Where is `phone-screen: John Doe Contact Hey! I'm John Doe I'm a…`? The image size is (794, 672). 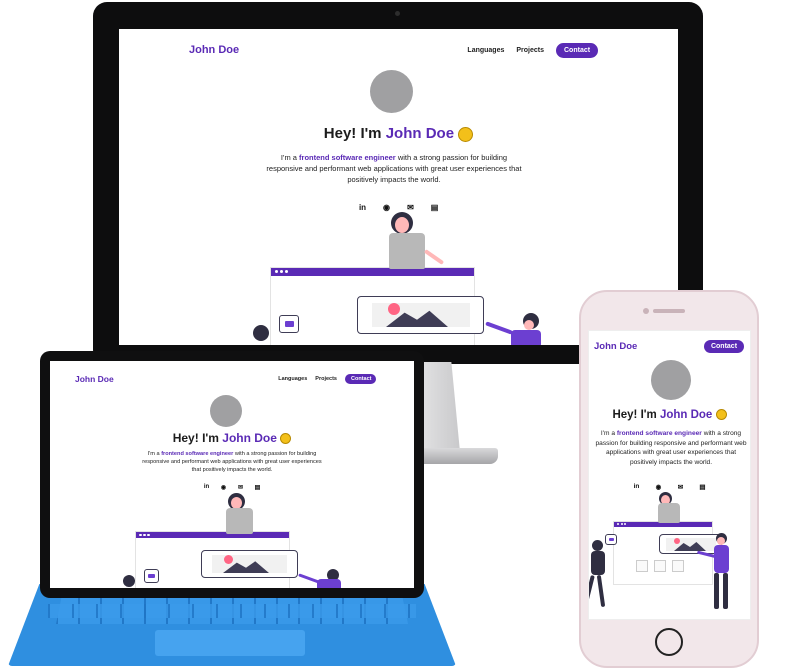
phone-screen: John Doe Contact Hey! I'm John Doe I'm a… is located at coordinates (669, 475).